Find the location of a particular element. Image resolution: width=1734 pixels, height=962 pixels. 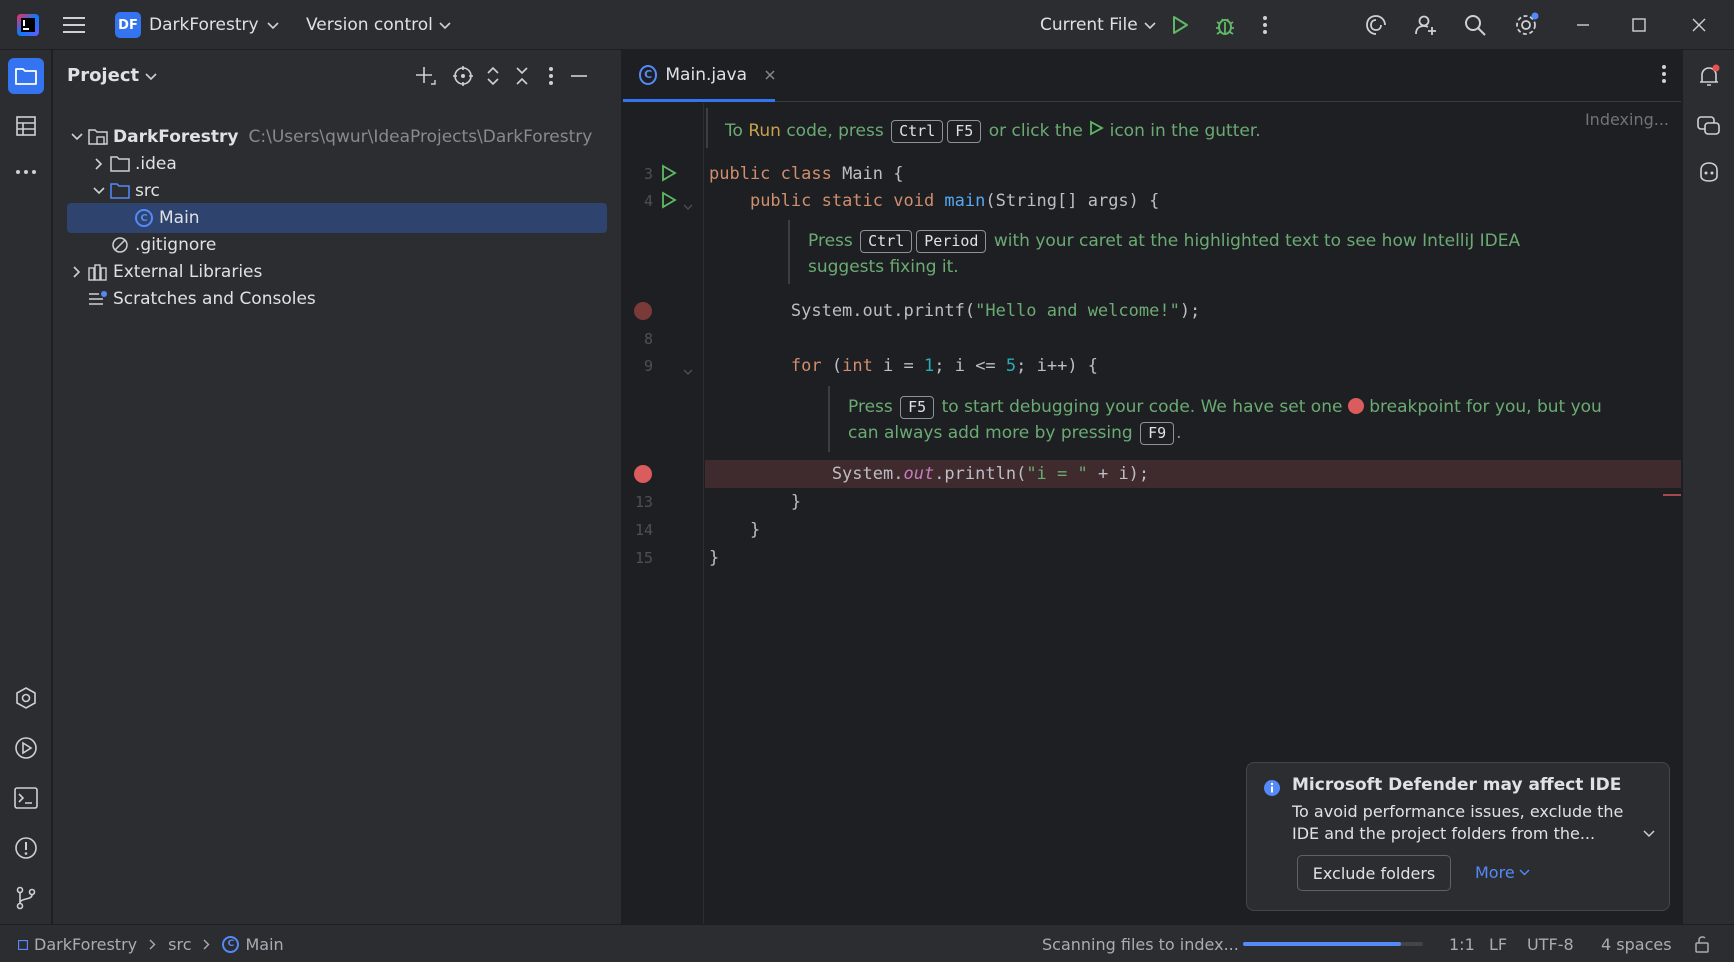

key-f9: F9 is located at coordinates (1157, 433).